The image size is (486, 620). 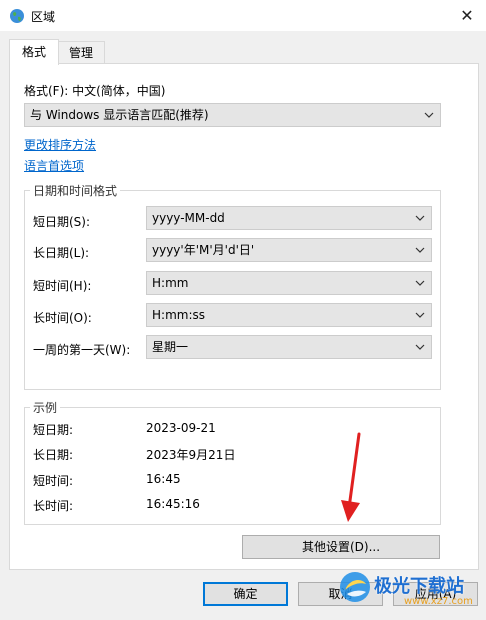 What do you see at coordinates (53, 481) in the screenshot?
I see `example-short-time-label: 短时间:` at bounding box center [53, 481].